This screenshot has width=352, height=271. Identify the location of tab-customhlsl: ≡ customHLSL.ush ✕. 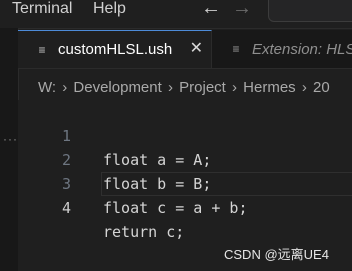
(115, 49).